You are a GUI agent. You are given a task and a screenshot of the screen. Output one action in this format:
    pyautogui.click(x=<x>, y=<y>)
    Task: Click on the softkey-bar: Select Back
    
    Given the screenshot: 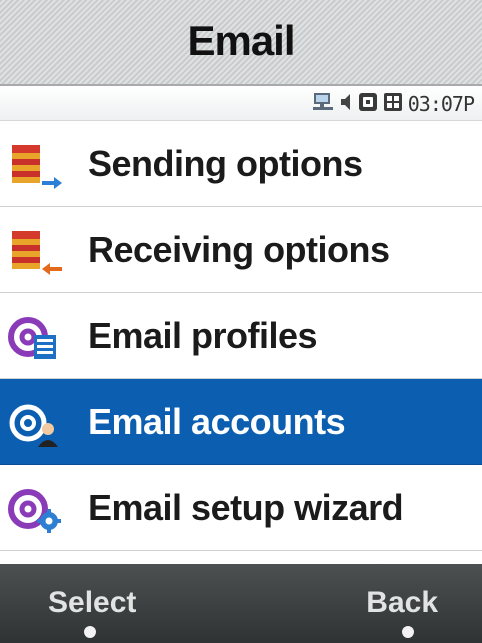 What is the action you would take?
    pyautogui.click(x=241, y=603)
    